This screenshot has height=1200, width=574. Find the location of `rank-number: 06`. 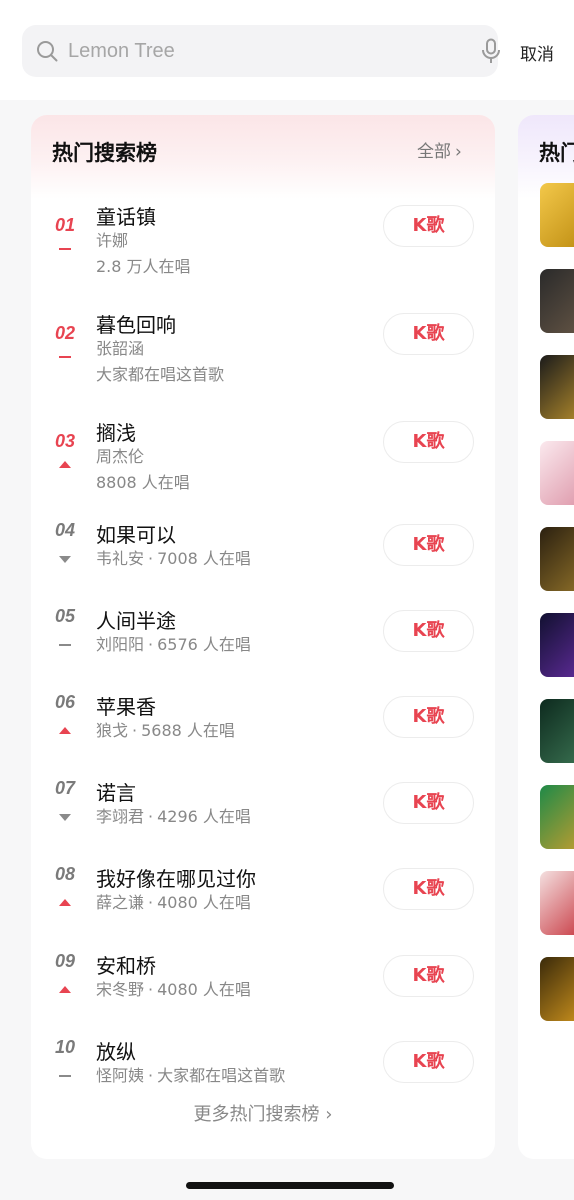

rank-number: 06 is located at coordinates (65, 702).